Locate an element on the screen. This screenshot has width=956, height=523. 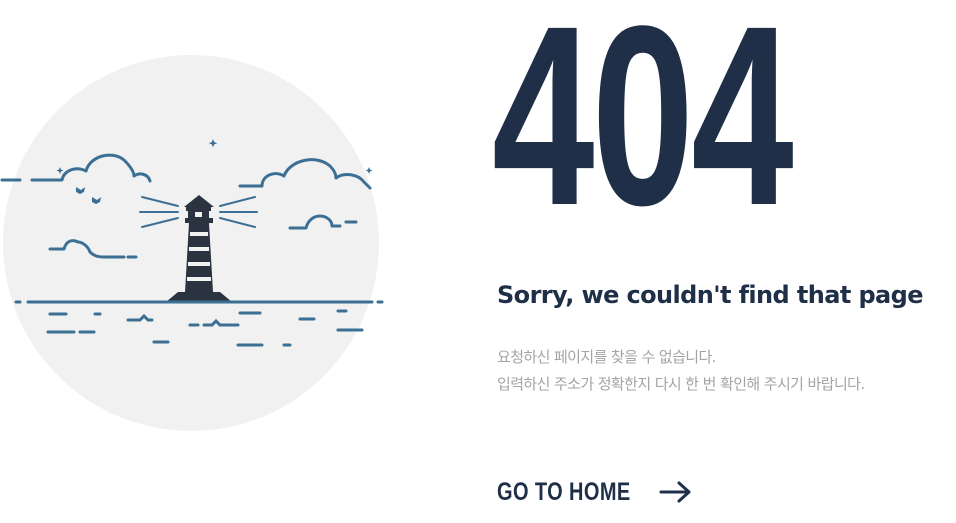
error-message-line: 입력하신 주소가 정확한지 다시 한 번 확인해 주시기 바랍니다. is located at coordinates (681, 384).